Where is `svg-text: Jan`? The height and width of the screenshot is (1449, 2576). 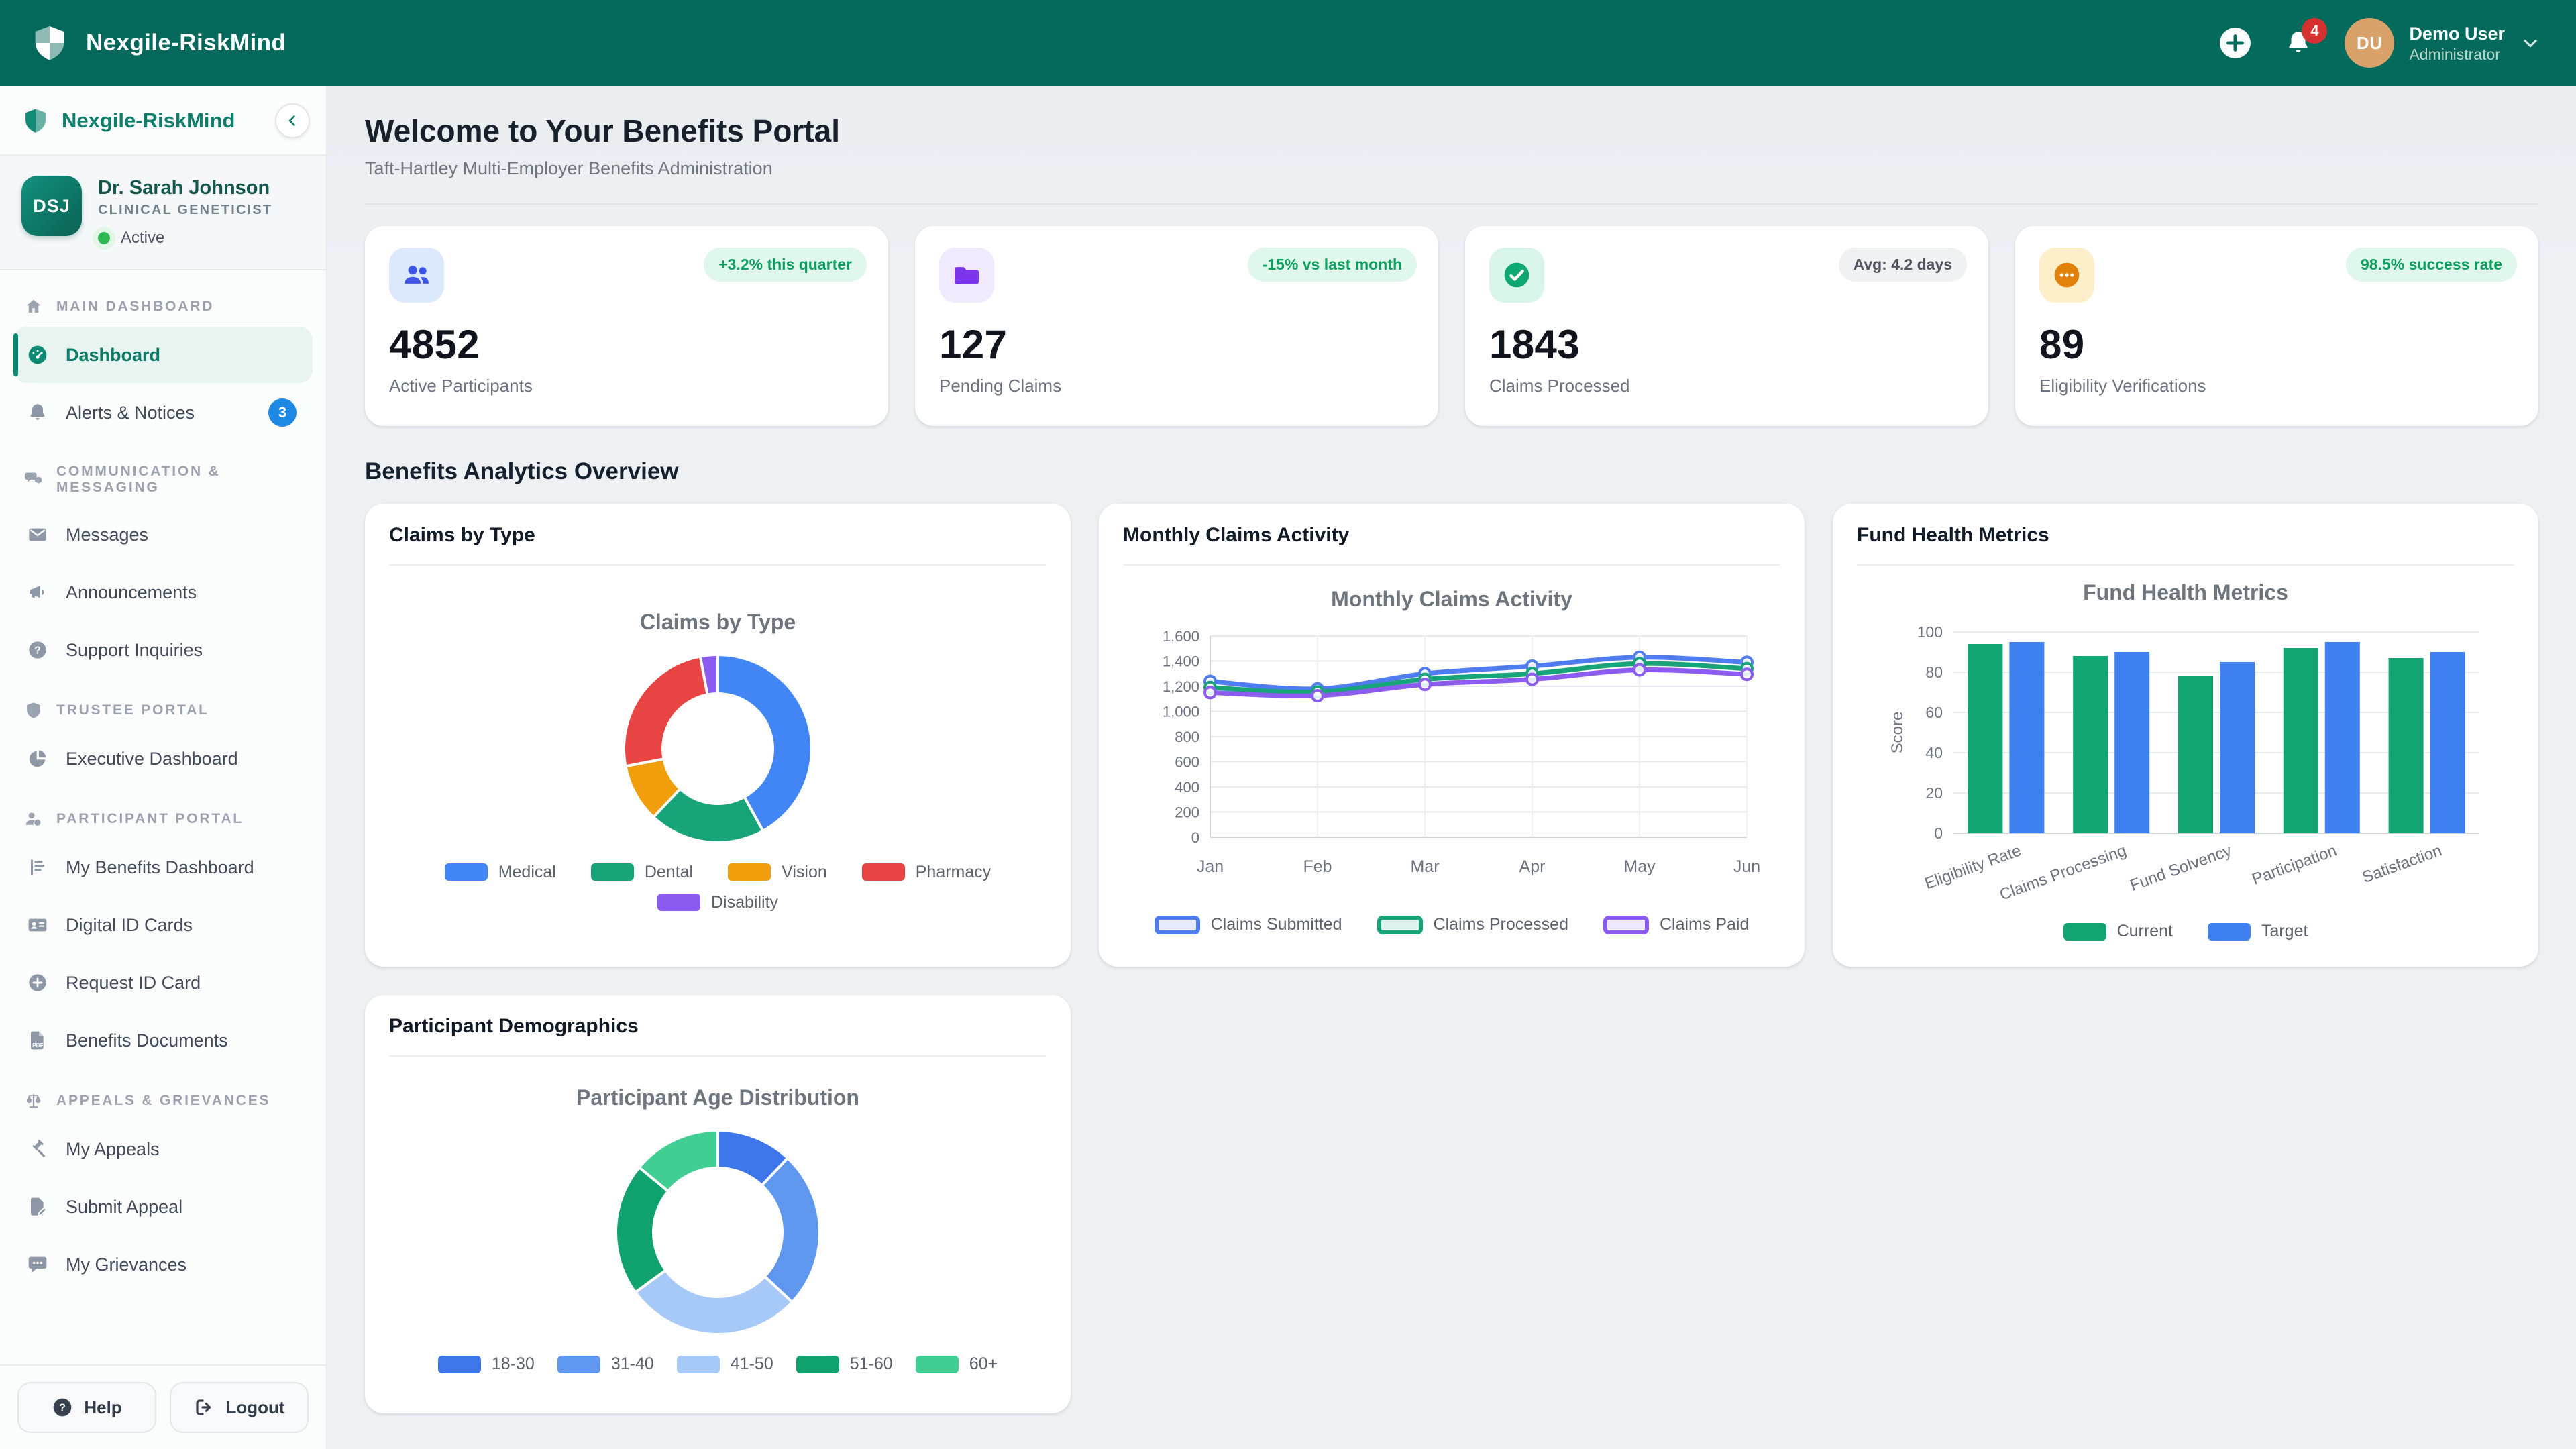
svg-text: Jan is located at coordinates (1210, 866).